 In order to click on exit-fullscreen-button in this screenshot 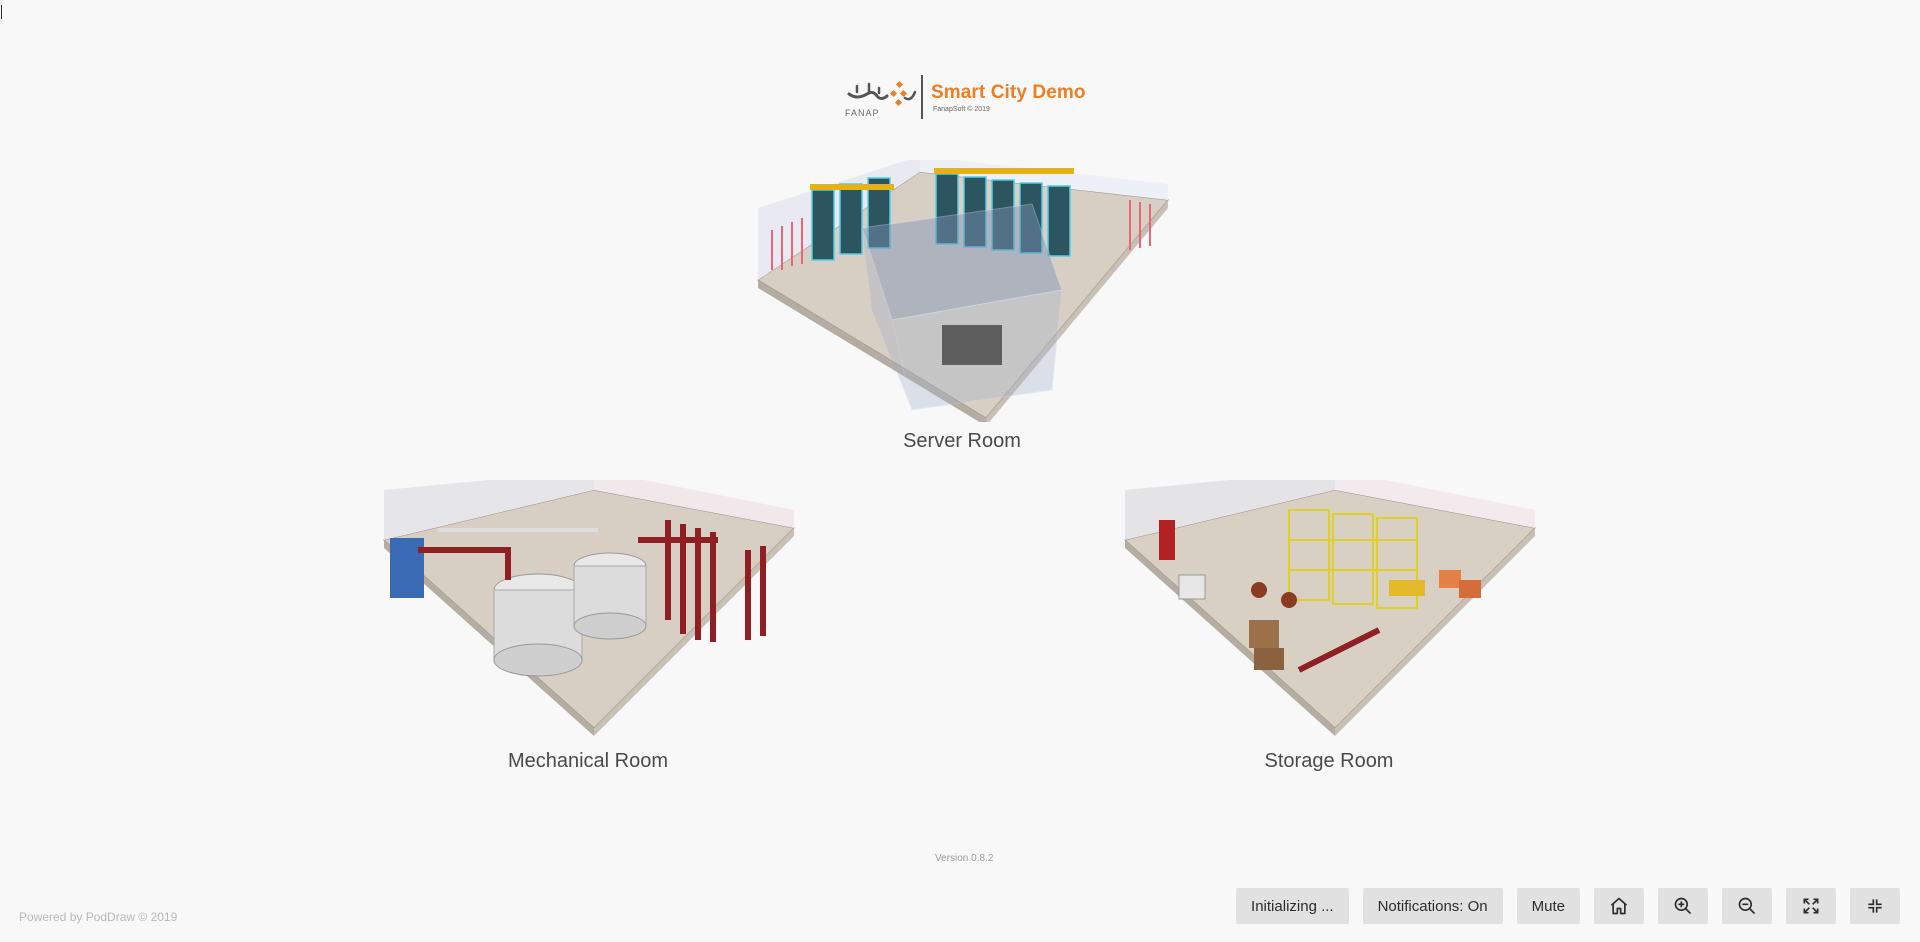, I will do `click(1875, 906)`.